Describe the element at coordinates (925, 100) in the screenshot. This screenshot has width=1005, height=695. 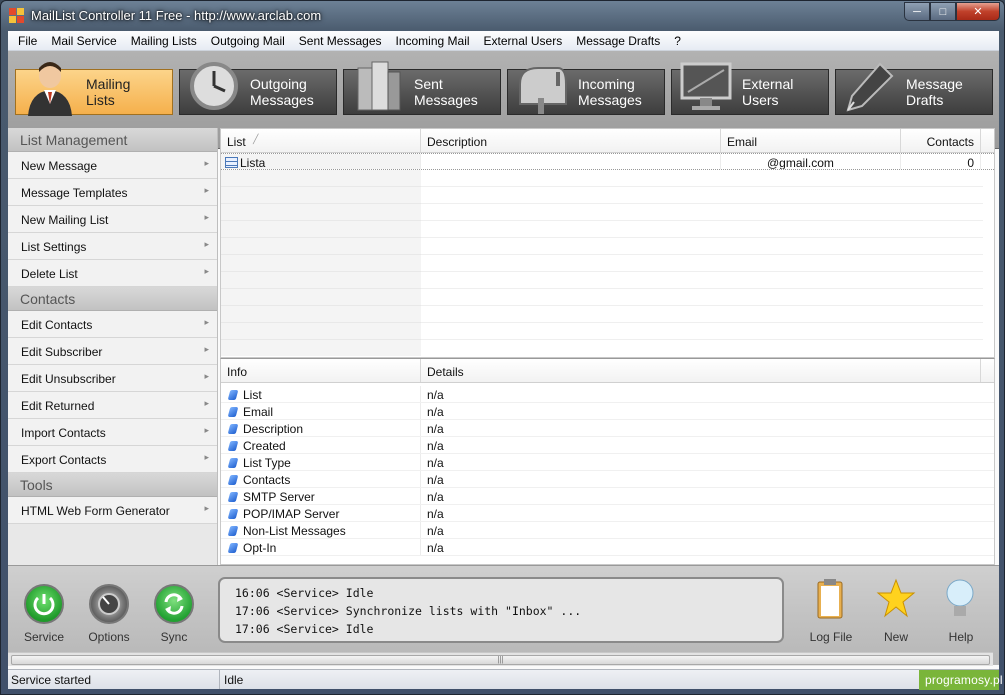
I see `tab-label-line2: Drafts` at that location.